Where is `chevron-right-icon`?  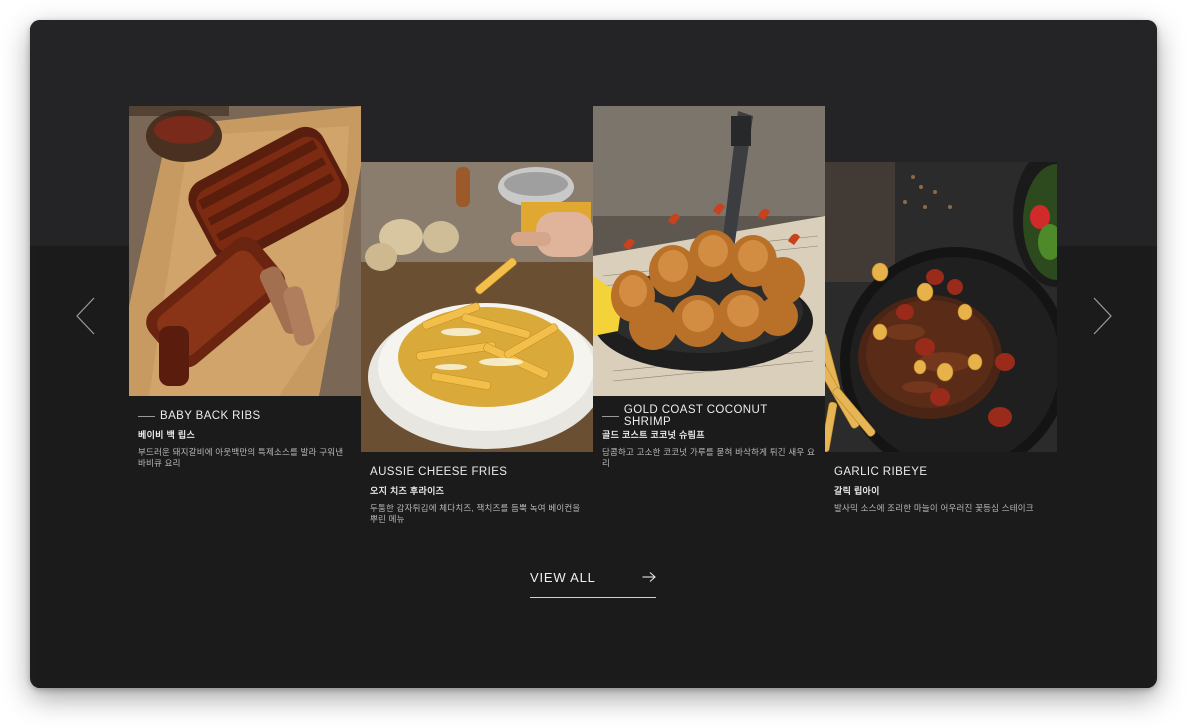
chevron-right-icon is located at coordinates (1102, 316).